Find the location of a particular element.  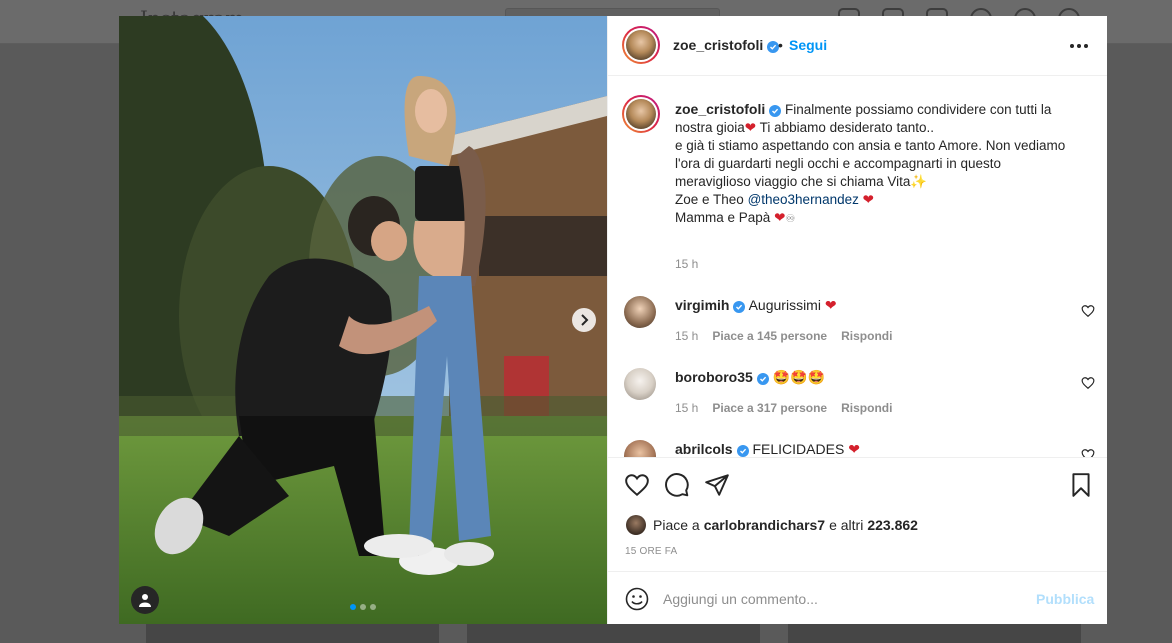

post-timestamp: 15 ORE FA is located at coordinates (651, 551).